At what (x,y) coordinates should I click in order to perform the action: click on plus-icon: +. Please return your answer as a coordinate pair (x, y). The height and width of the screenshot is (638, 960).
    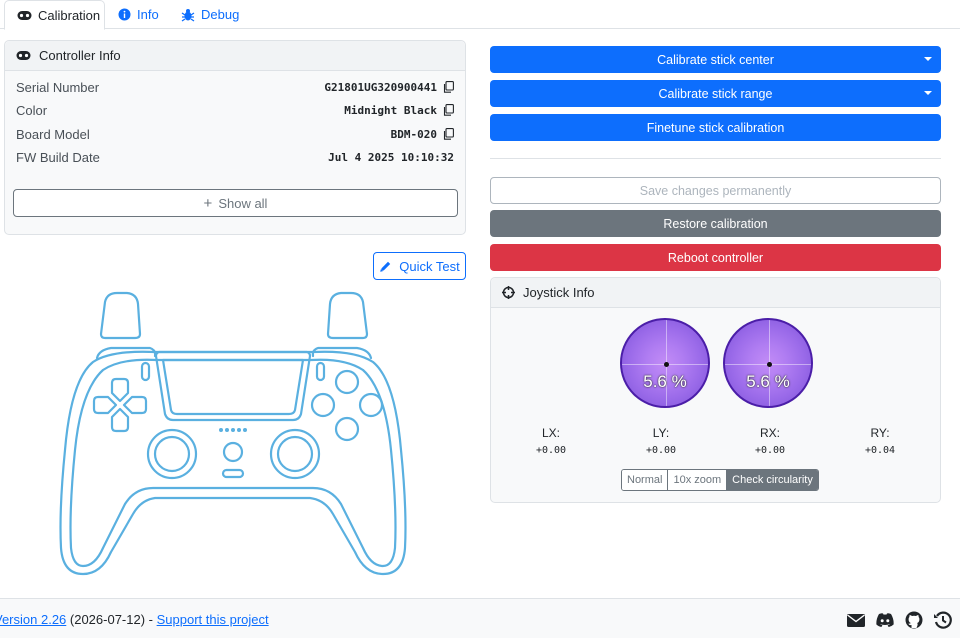
    Looking at the image, I should click on (208, 203).